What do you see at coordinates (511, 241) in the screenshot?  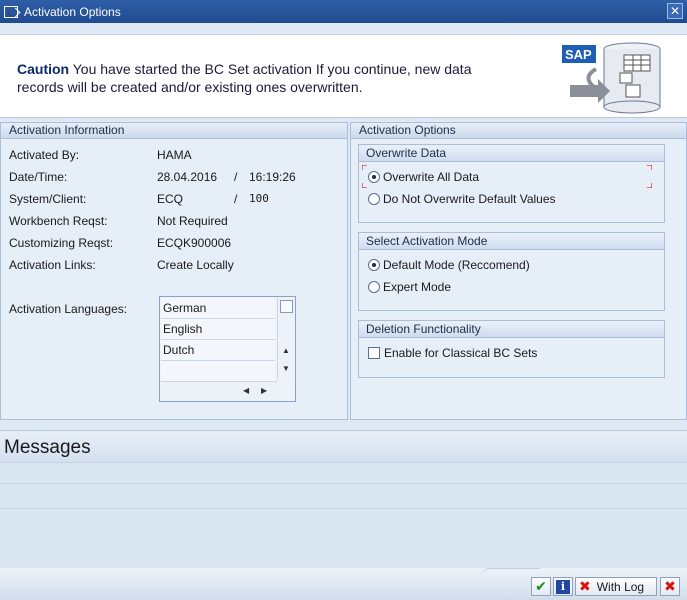 I see `activation-mode-header: Select Activation Mode` at bounding box center [511, 241].